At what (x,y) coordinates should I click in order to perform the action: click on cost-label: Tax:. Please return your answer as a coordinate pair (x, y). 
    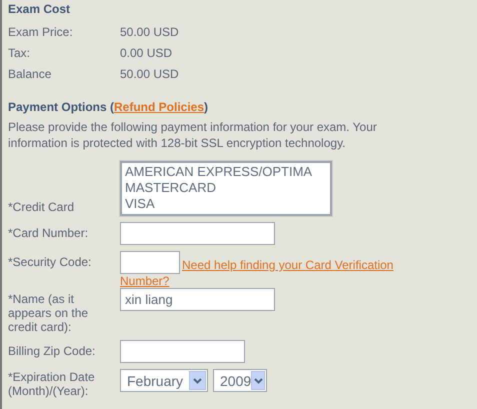
    Looking at the image, I should click on (20, 53).